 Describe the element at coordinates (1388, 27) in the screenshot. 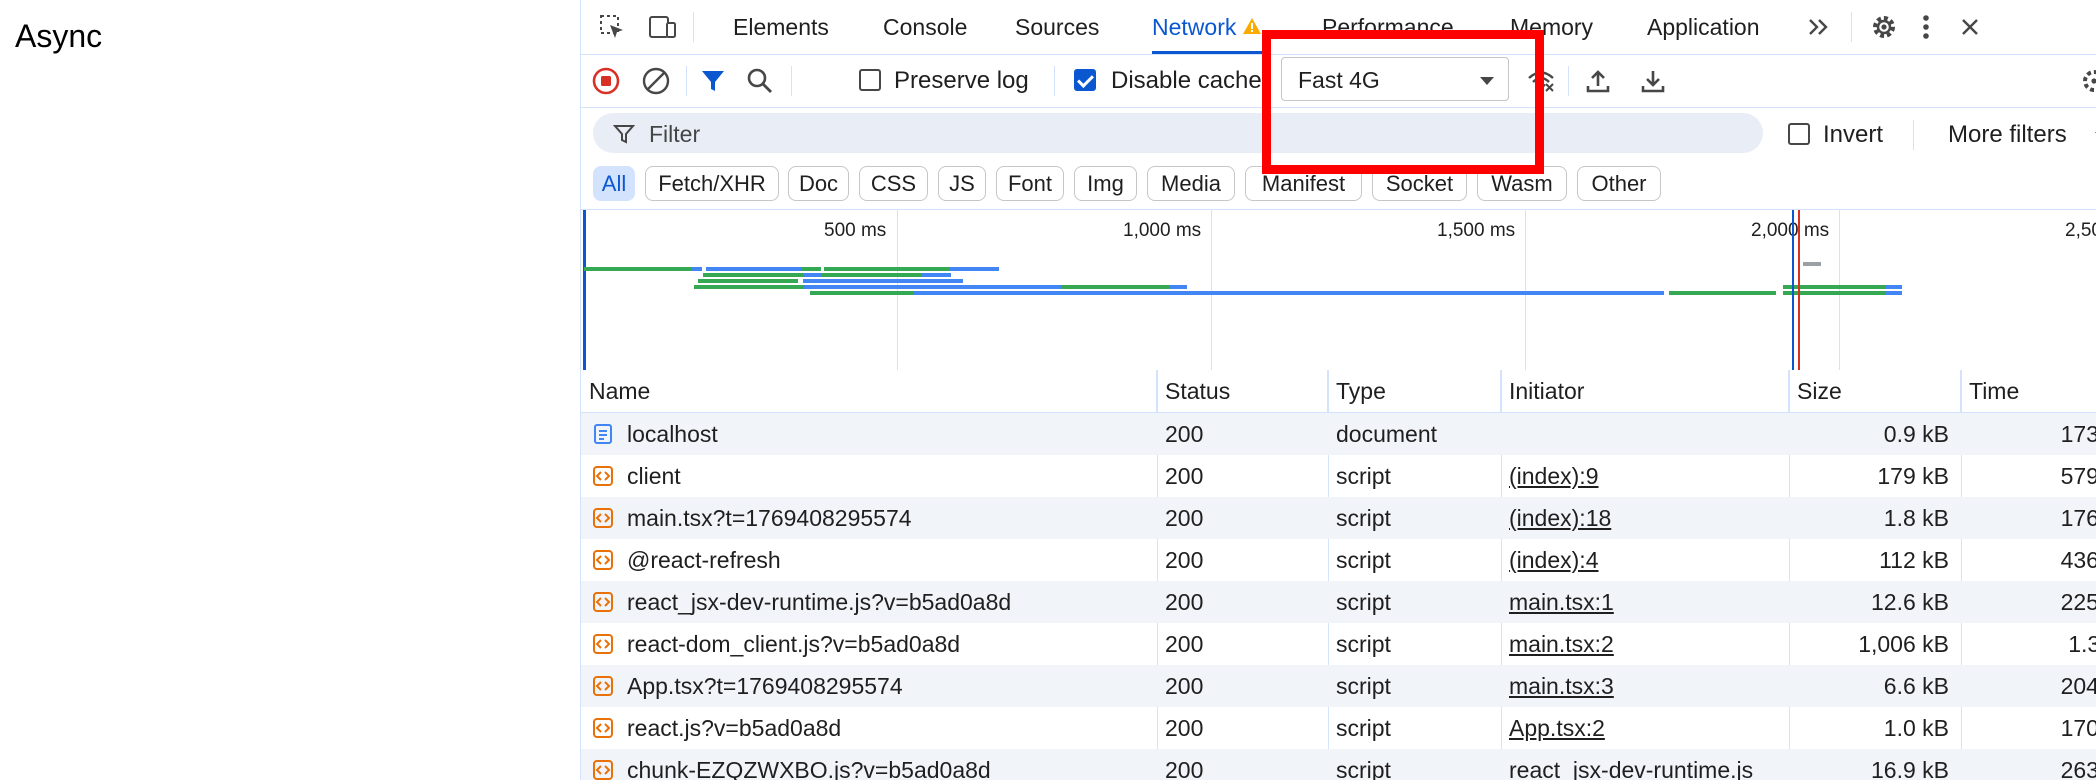

I see `tab-performance: Performance` at that location.